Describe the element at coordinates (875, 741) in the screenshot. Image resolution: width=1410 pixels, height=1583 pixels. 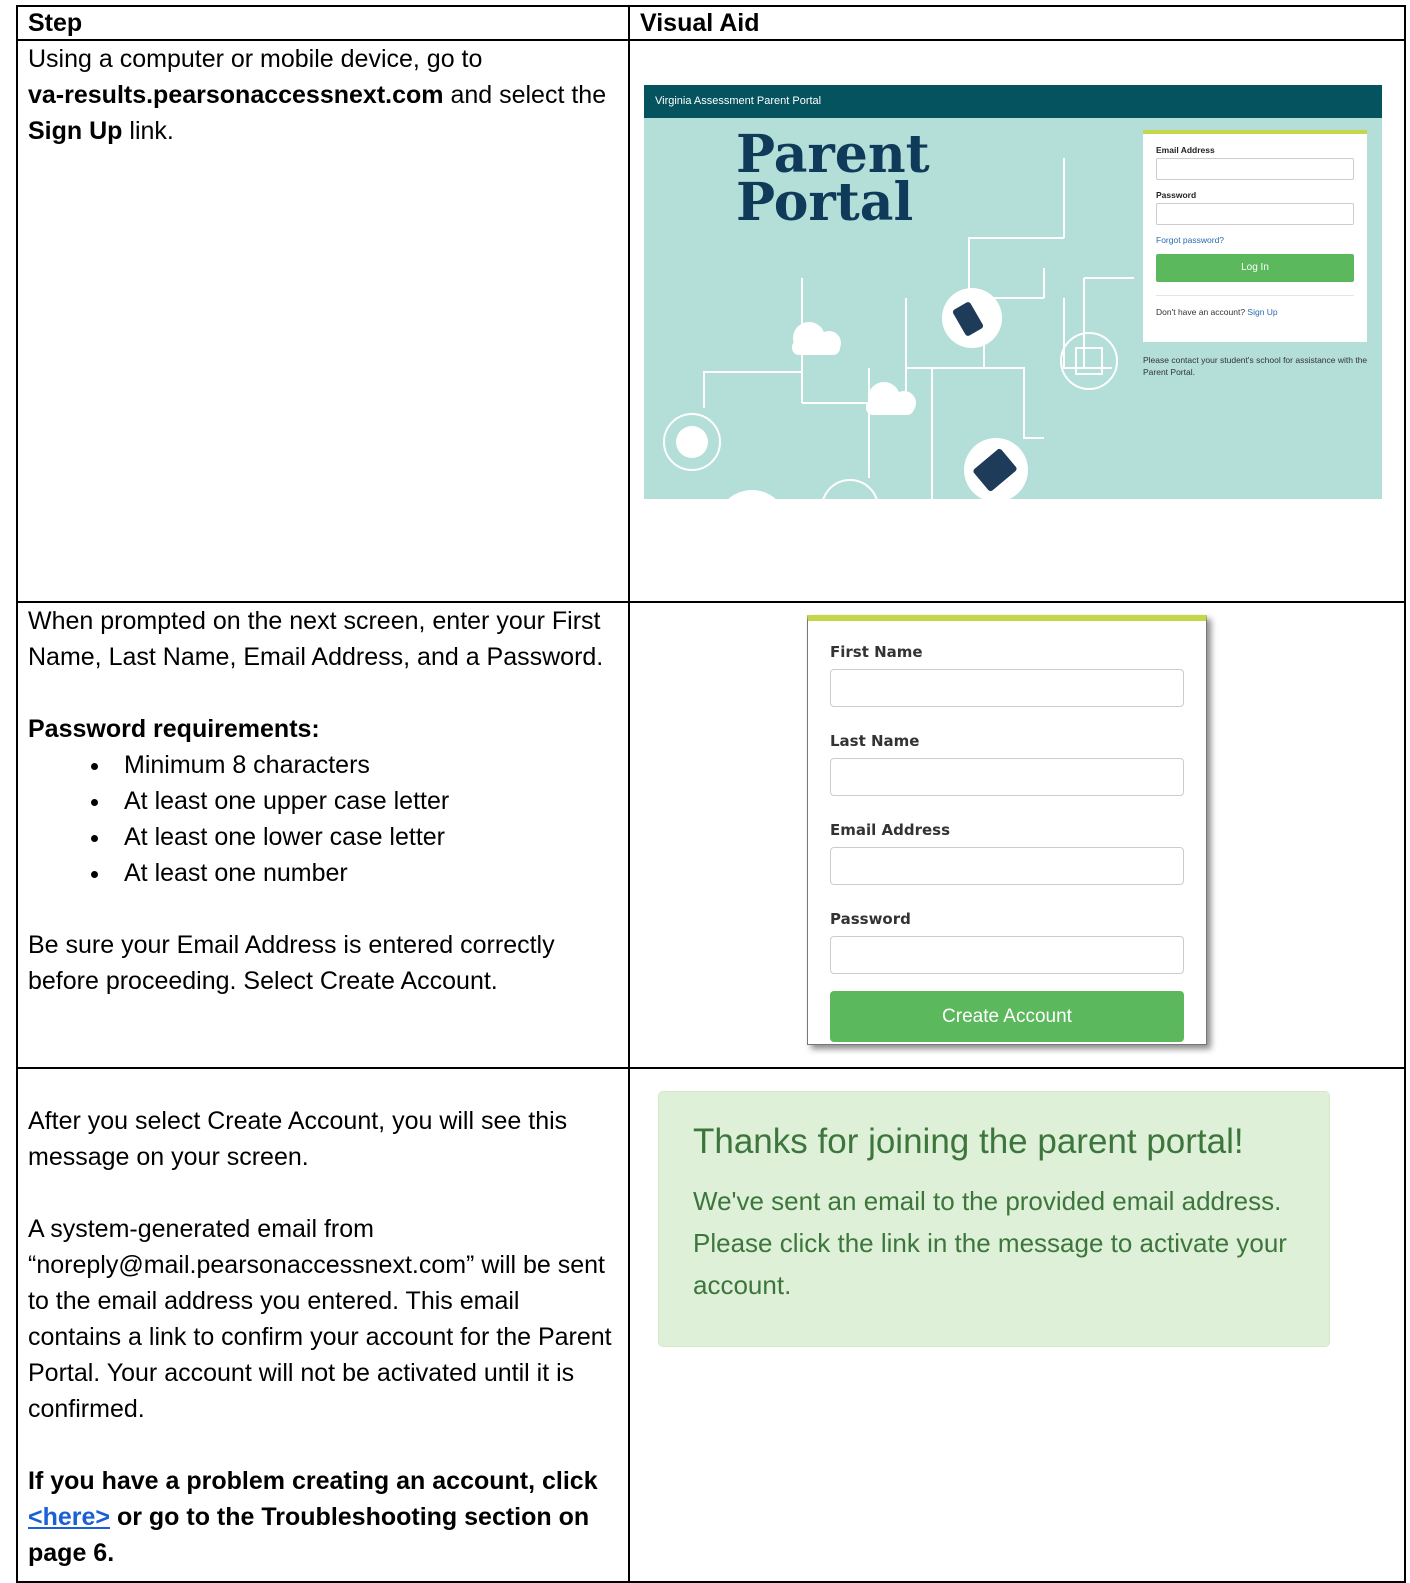
I see `last-name-label: Last Name` at that location.